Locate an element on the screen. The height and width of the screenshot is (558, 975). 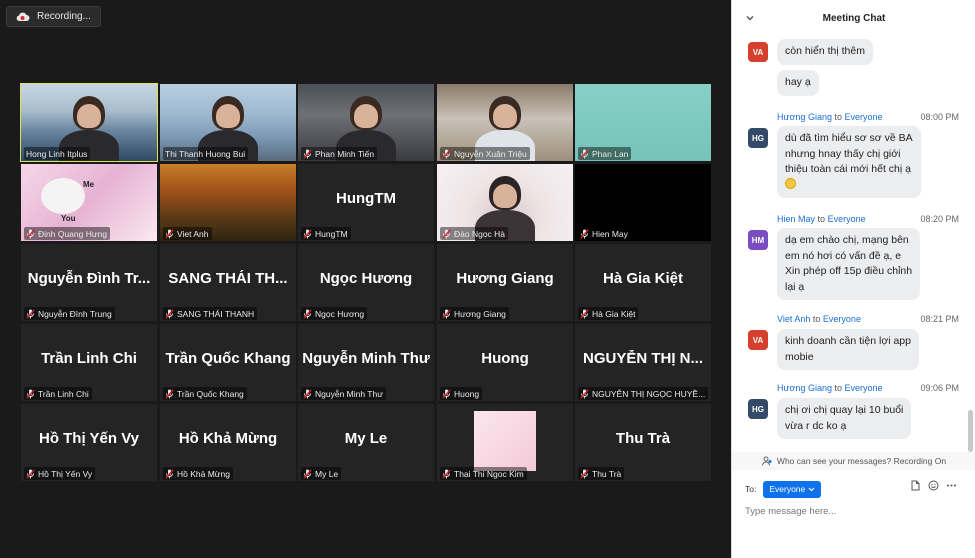
message-line: dù đã tìm hiểu sơ sơ về BA is located at coordinates (849, 139).